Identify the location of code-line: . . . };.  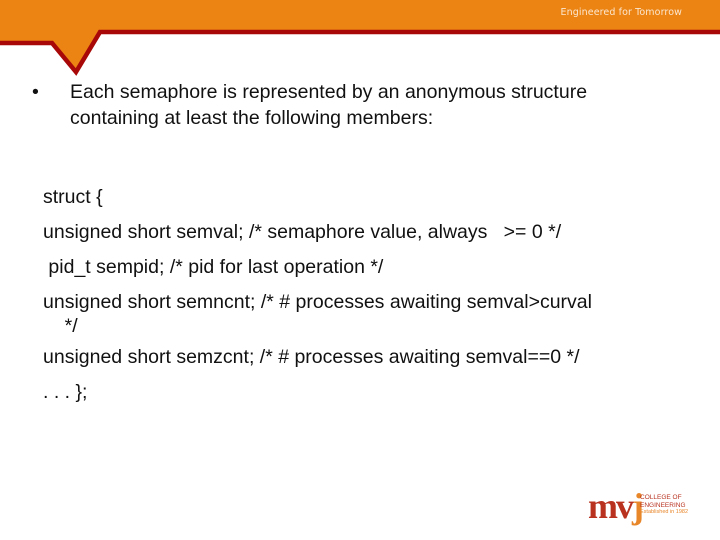
(65, 392).